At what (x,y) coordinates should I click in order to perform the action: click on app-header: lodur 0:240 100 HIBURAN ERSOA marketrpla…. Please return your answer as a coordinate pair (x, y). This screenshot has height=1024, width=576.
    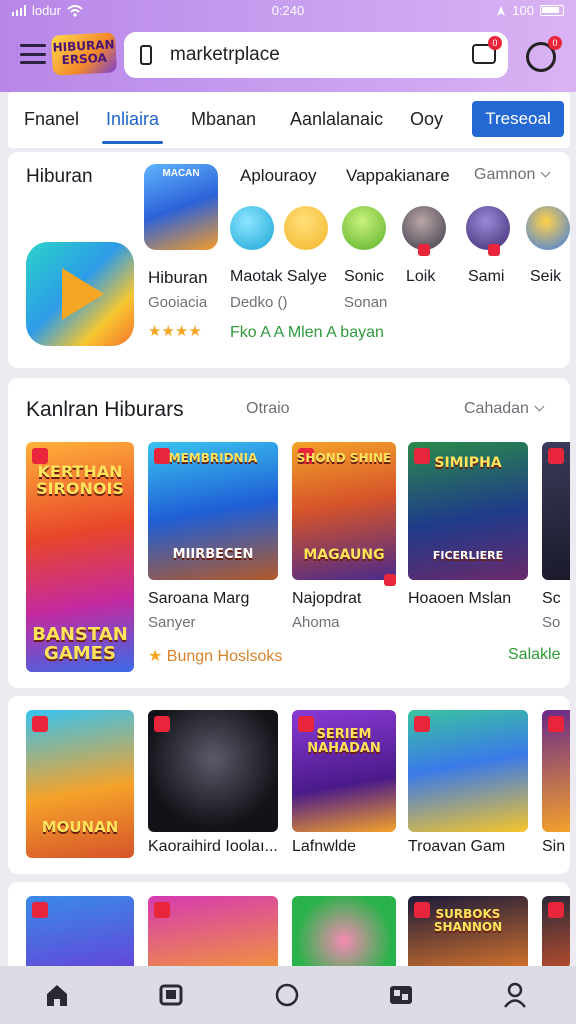
    Looking at the image, I should click on (288, 46).